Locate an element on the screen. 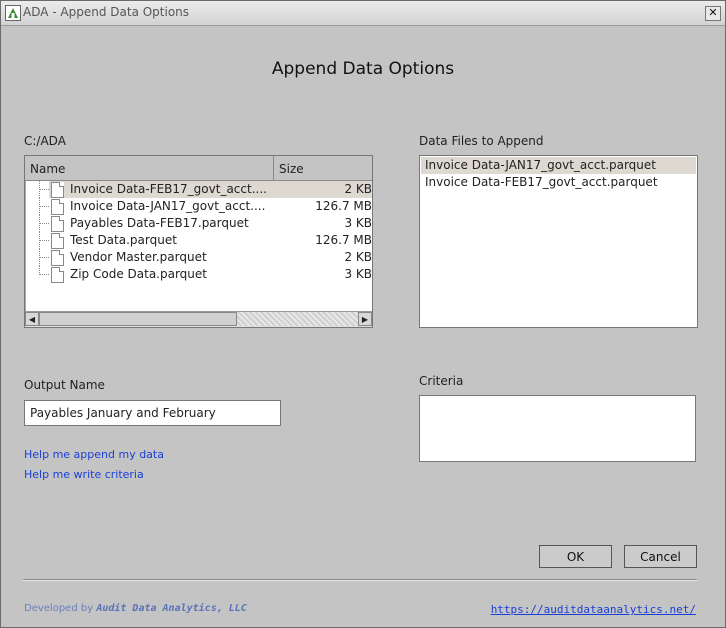  scrollbar-thumb is located at coordinates (138, 319).